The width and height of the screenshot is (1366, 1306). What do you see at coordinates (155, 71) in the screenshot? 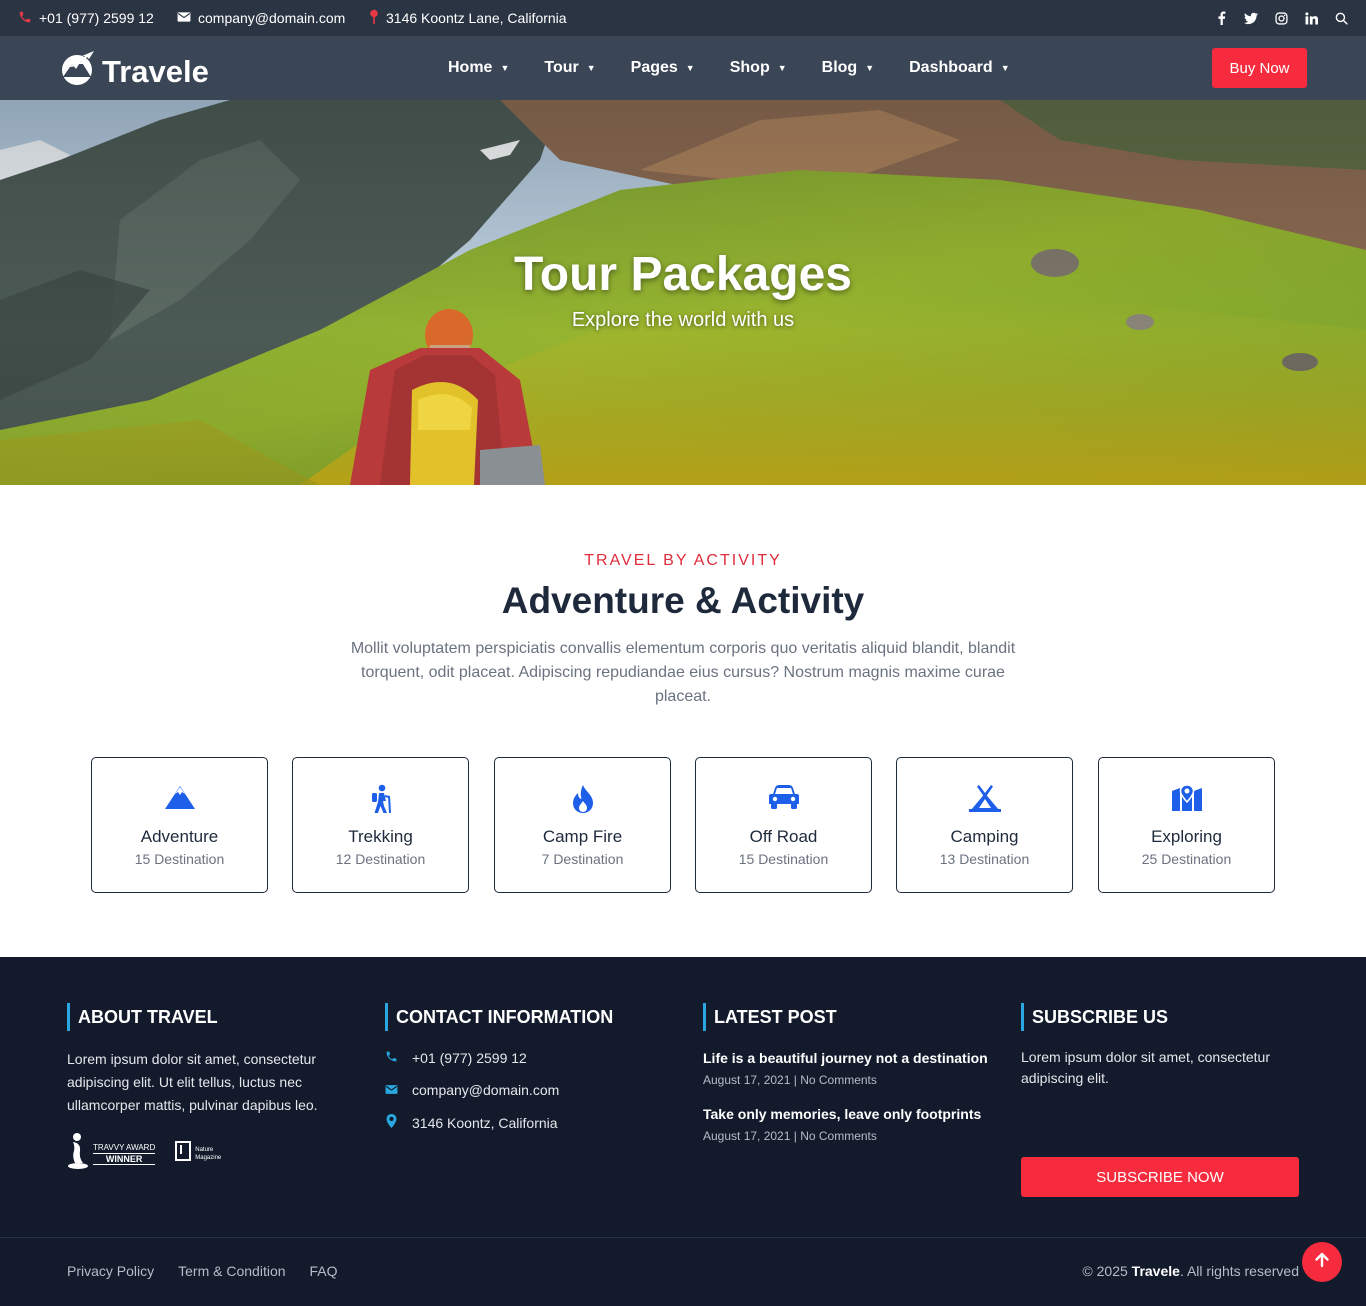
I see `brand-name: Travele` at bounding box center [155, 71].